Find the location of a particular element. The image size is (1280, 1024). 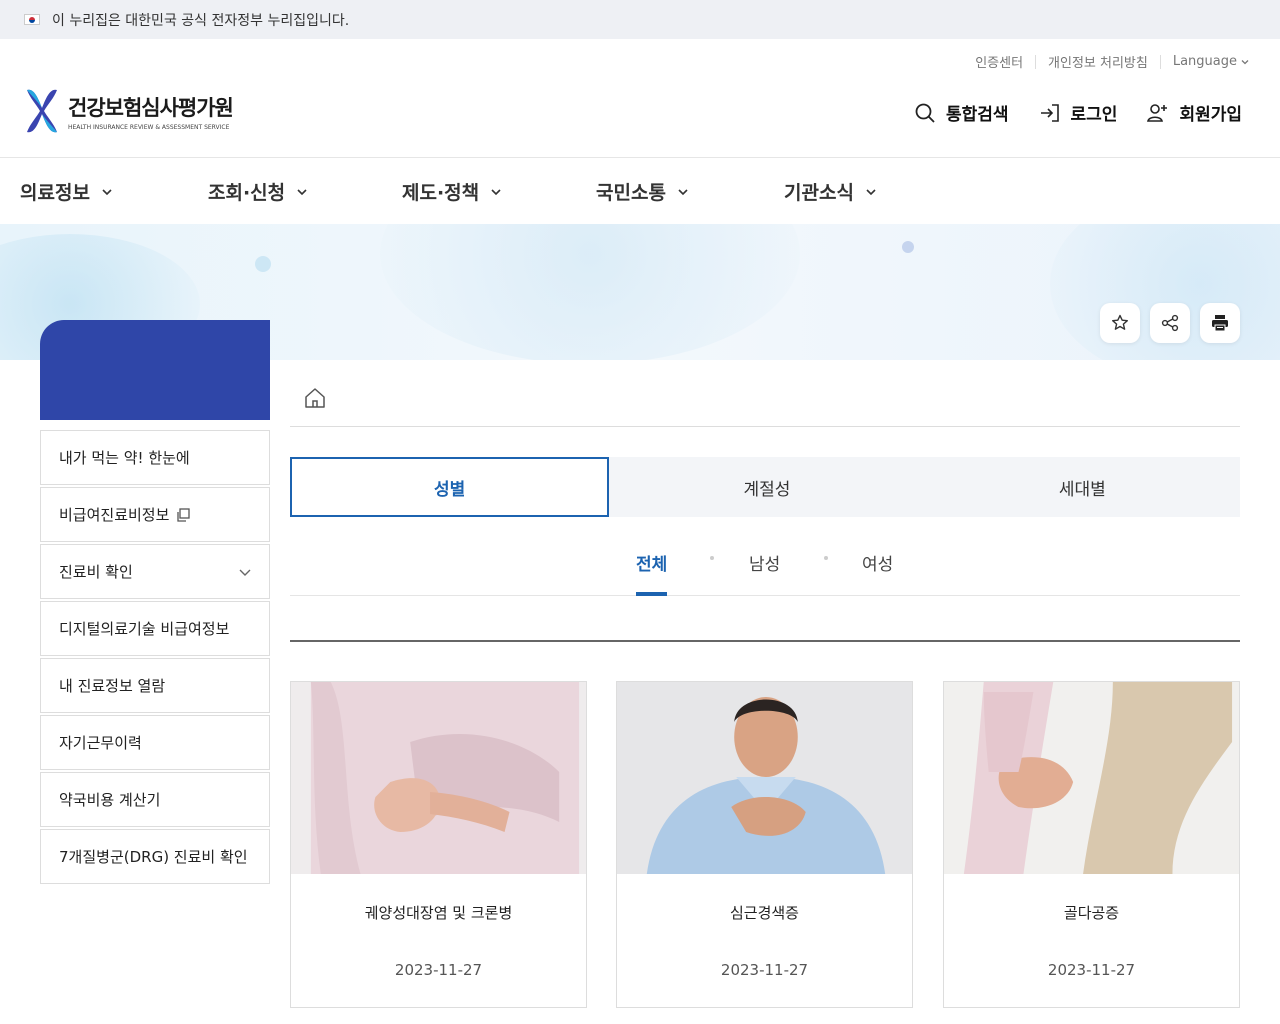

print-button is located at coordinates (1220, 323).